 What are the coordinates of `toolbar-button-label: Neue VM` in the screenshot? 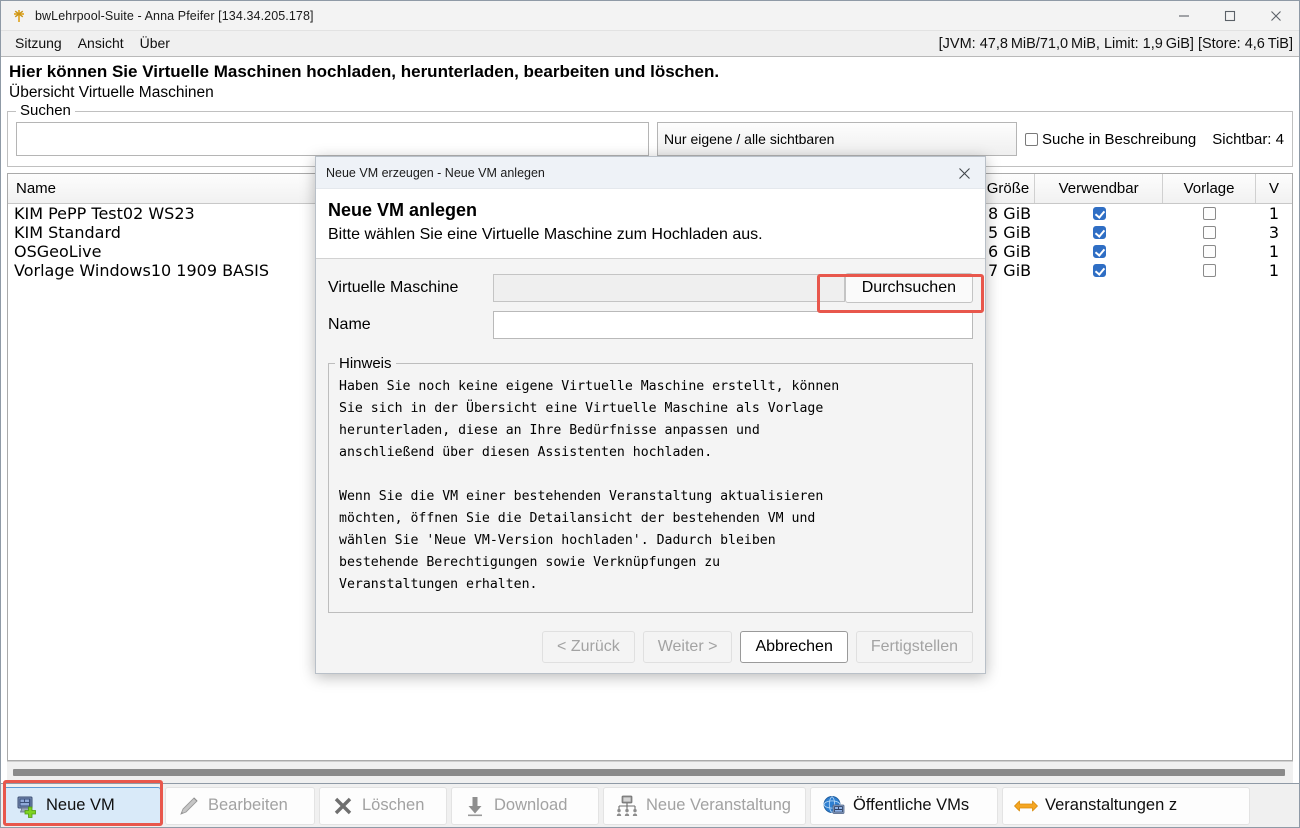 It's located at (80, 805).